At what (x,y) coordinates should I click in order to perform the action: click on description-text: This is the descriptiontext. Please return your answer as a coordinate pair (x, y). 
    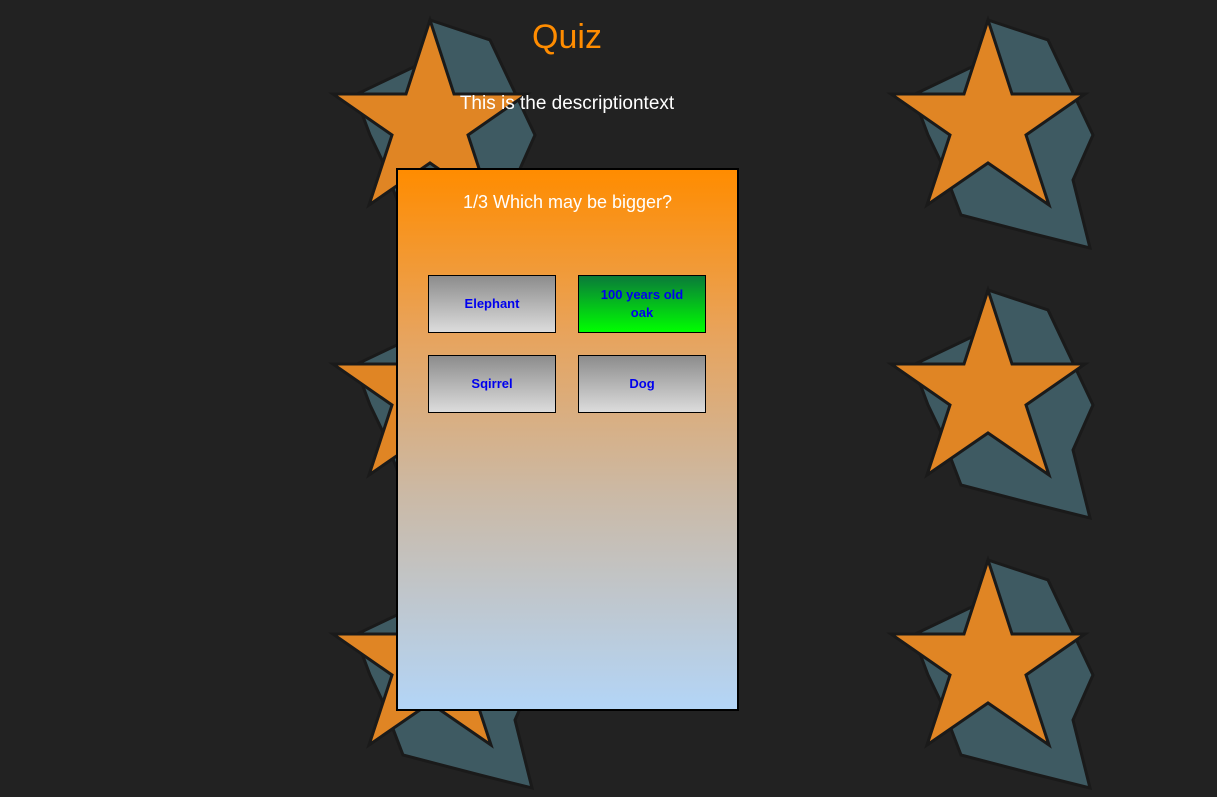
    Looking at the image, I should click on (567, 103).